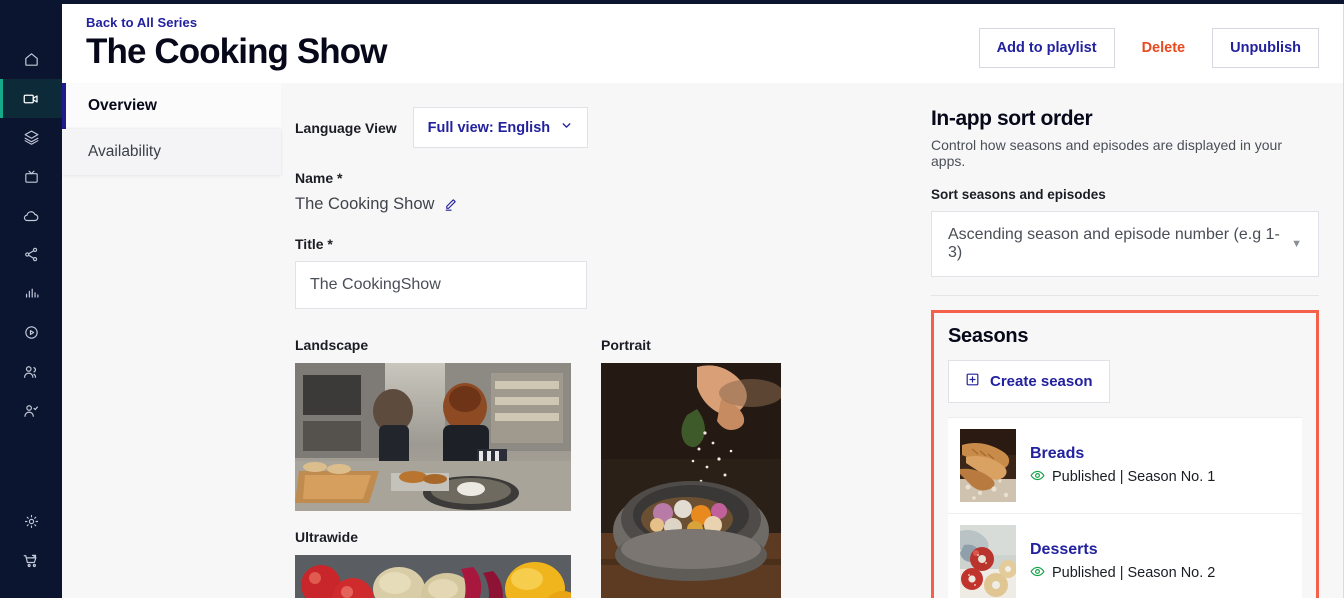 This screenshot has height=598, width=1344. I want to click on edit-pencil-icon, so click(450, 204).